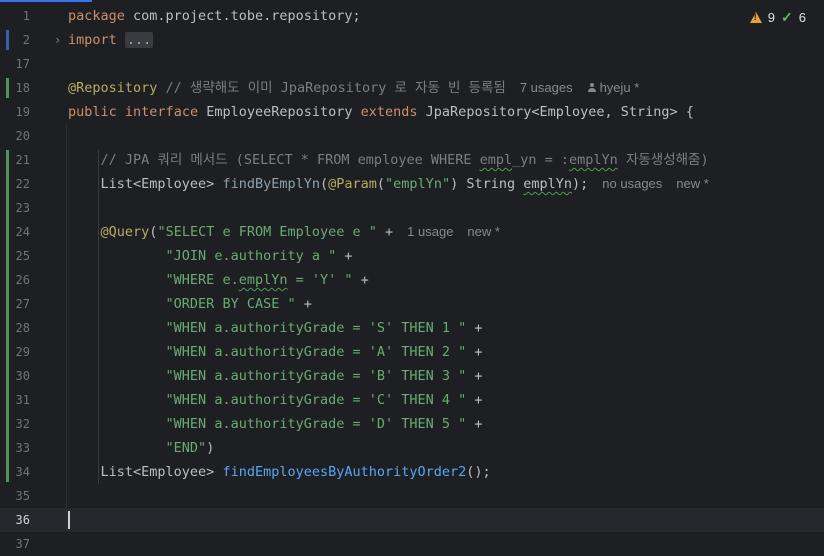  What do you see at coordinates (271, 184) in the screenshot?
I see `method-name: findByEmplYn` at bounding box center [271, 184].